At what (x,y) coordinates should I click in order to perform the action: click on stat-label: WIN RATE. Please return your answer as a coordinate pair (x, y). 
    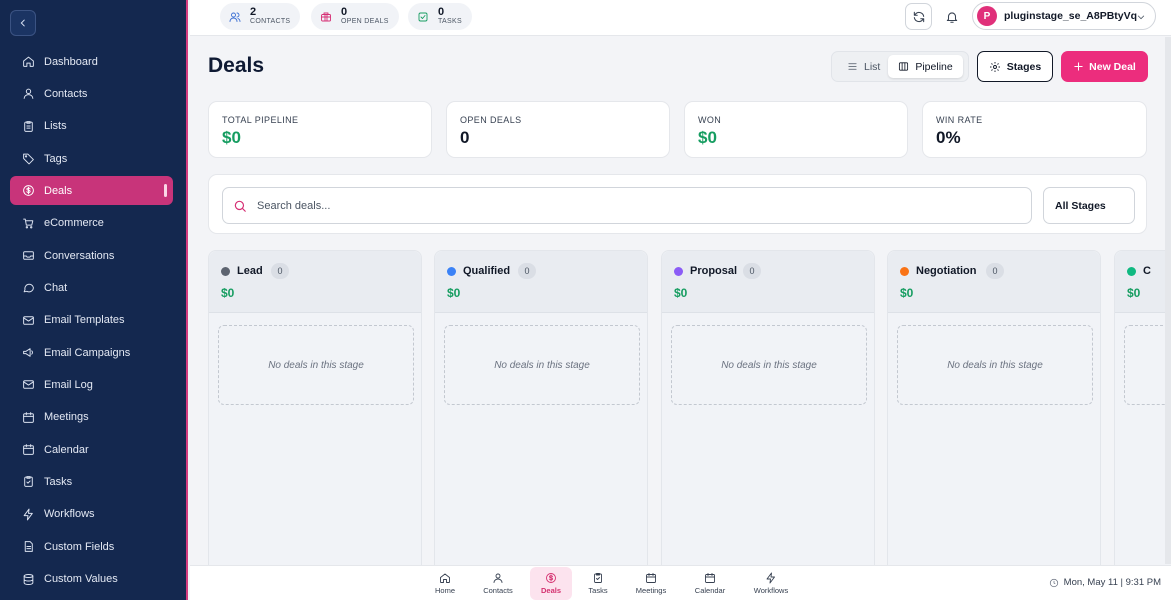
    Looking at the image, I should click on (959, 120).